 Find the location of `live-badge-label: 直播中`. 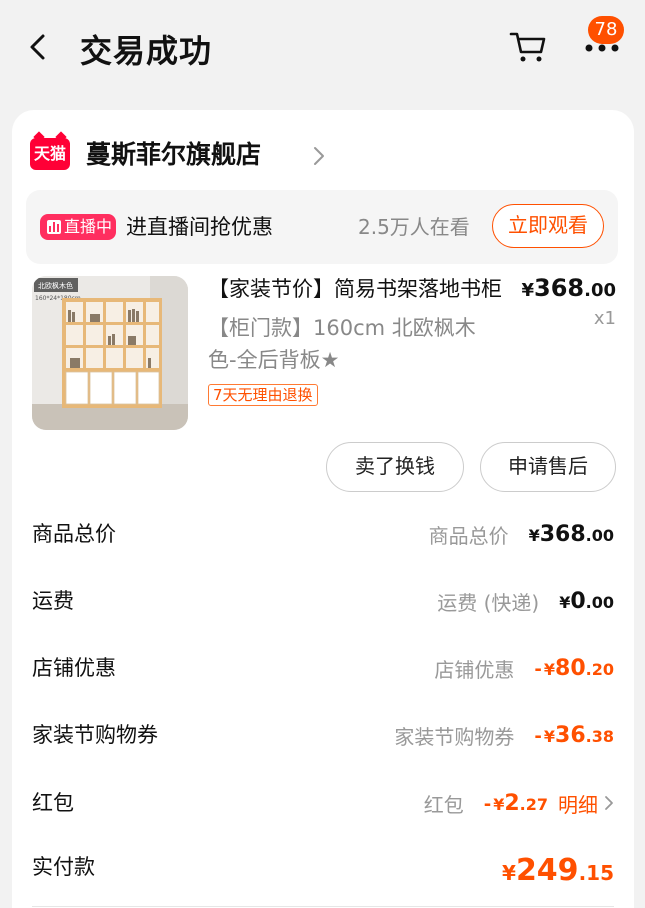

live-badge-label: 直播中 is located at coordinates (88, 226).